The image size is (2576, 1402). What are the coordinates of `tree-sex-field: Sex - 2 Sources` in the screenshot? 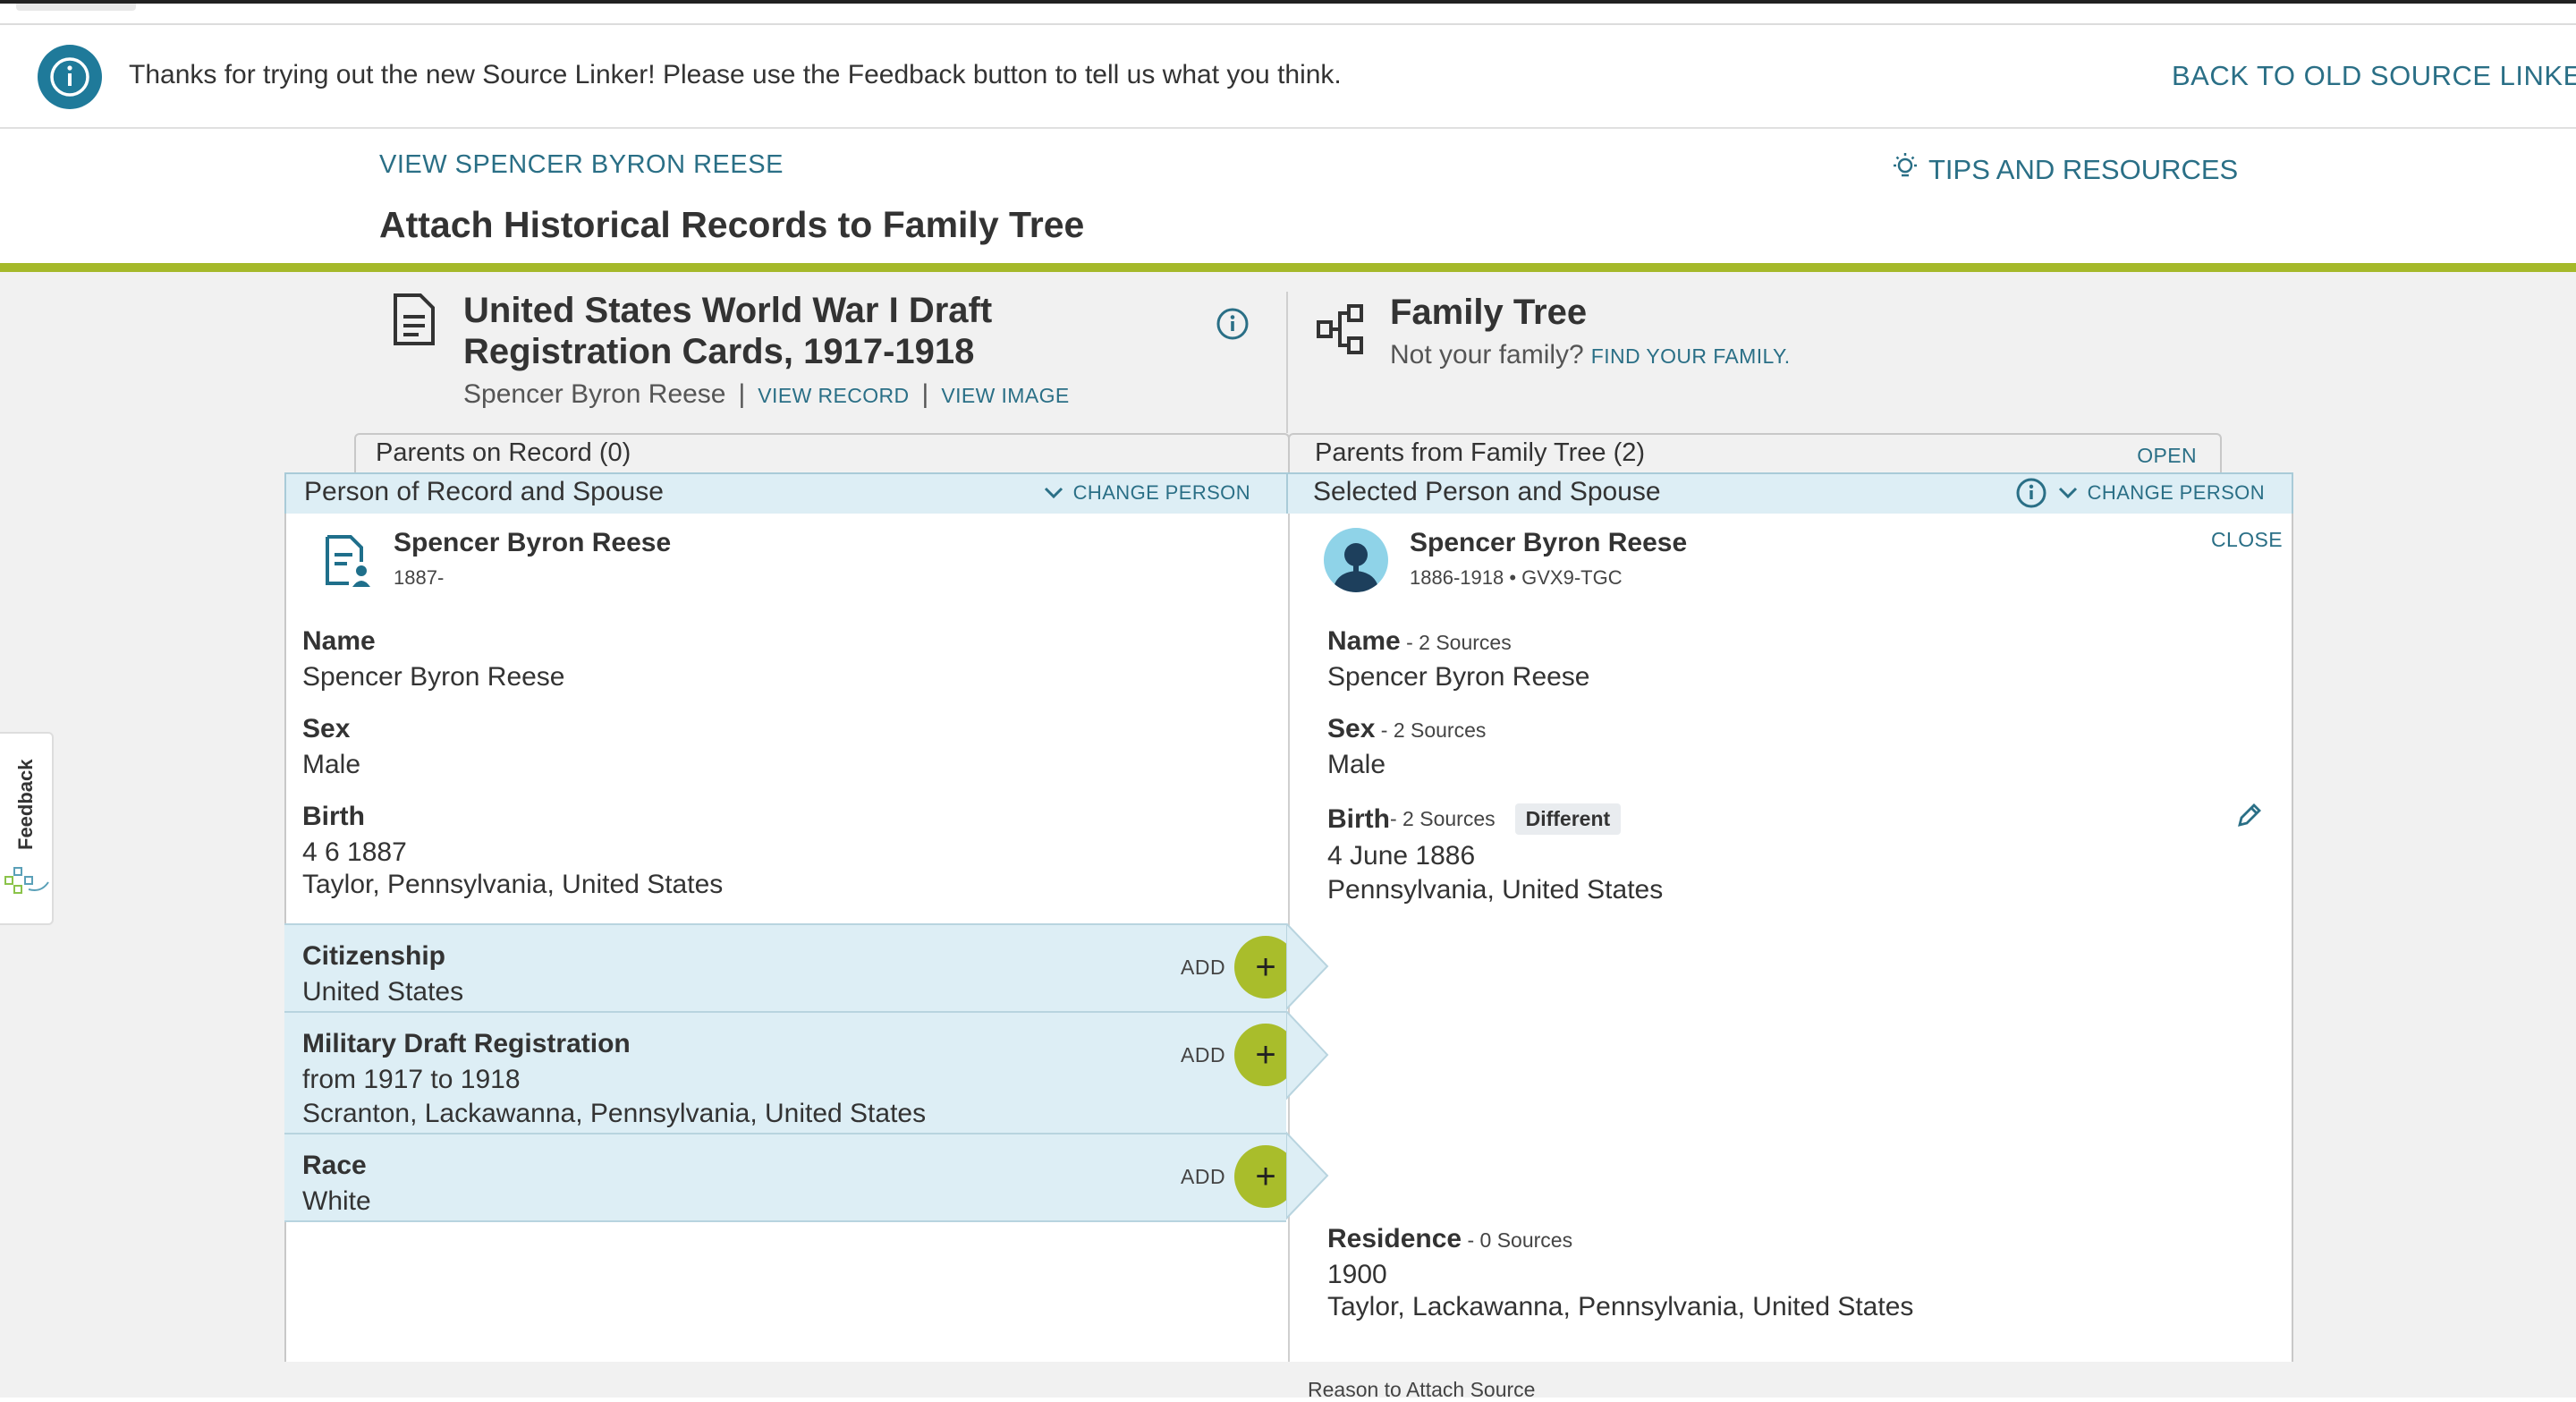 It's located at (1406, 729).